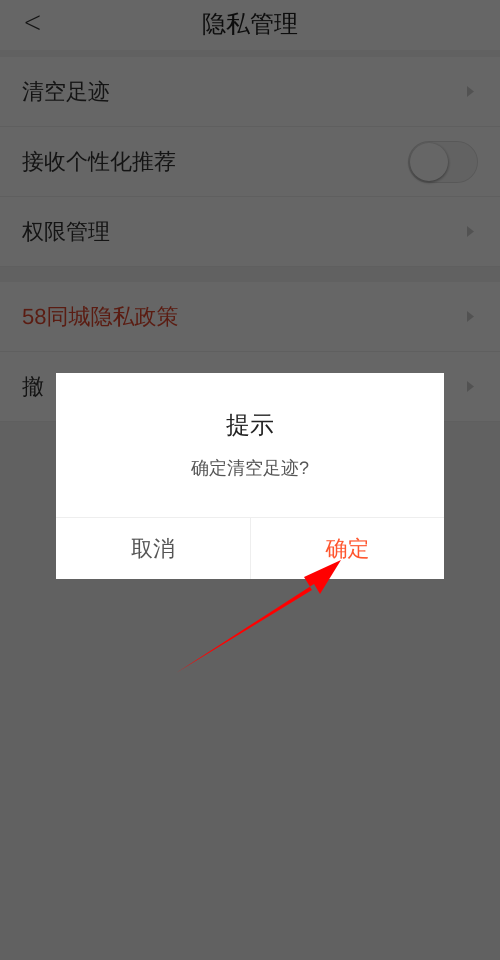  I want to click on row-label: 58同城隐私政策, so click(100, 317).